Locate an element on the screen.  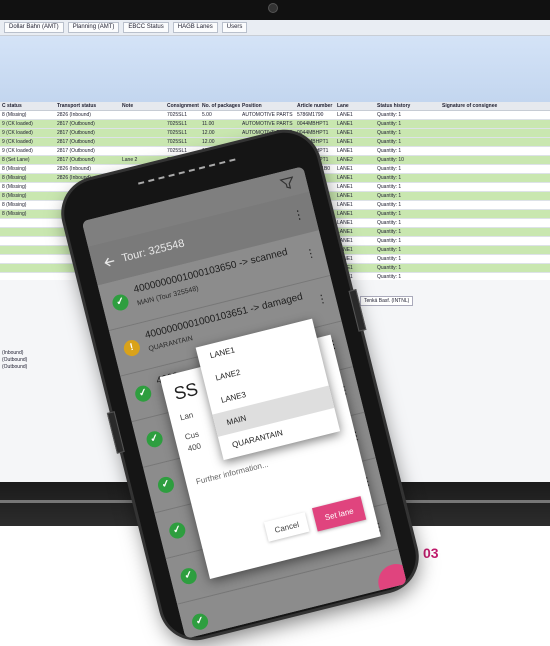
warning-icon: ! is located at coordinates (132, 348).